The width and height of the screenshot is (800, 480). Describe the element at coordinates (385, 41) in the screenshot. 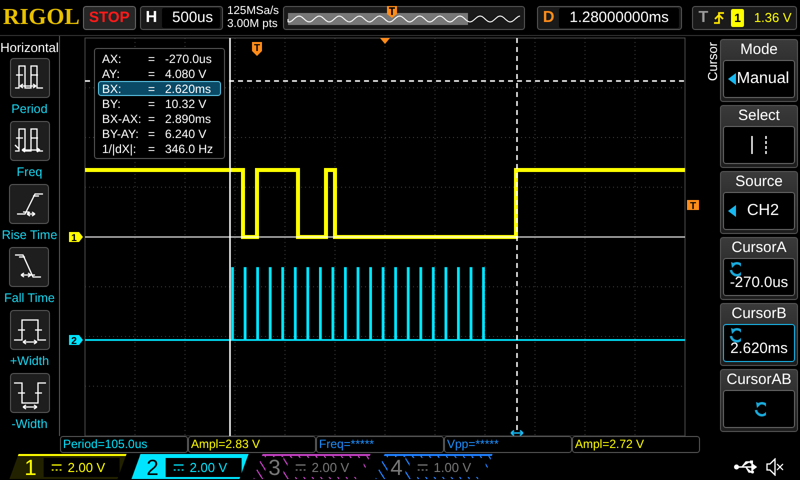

I see `center-marker-icon` at that location.